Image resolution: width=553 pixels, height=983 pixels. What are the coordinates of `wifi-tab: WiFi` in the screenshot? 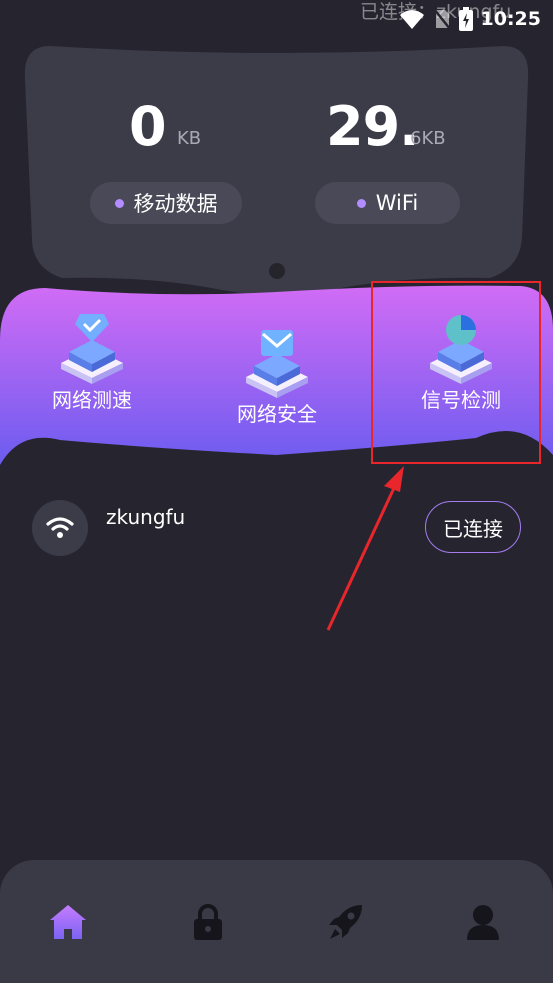 It's located at (387, 203).